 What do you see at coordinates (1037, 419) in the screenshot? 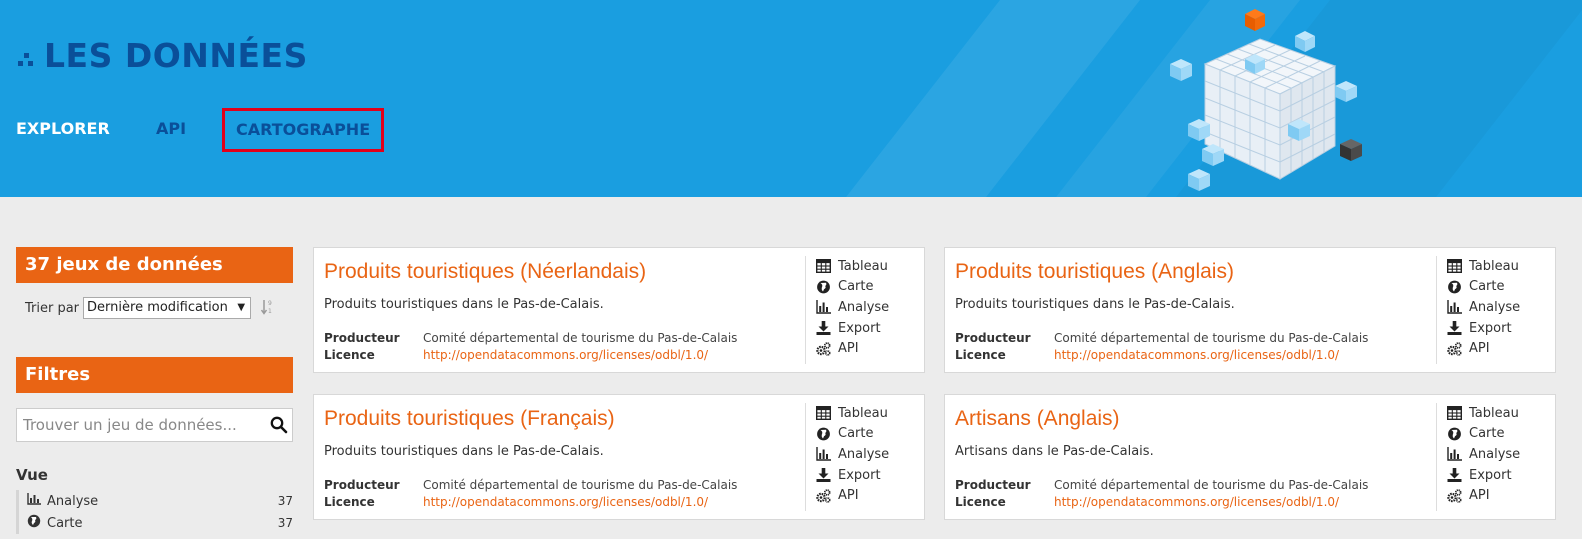
I see `dataset-title: Artisans (Anglais)` at bounding box center [1037, 419].